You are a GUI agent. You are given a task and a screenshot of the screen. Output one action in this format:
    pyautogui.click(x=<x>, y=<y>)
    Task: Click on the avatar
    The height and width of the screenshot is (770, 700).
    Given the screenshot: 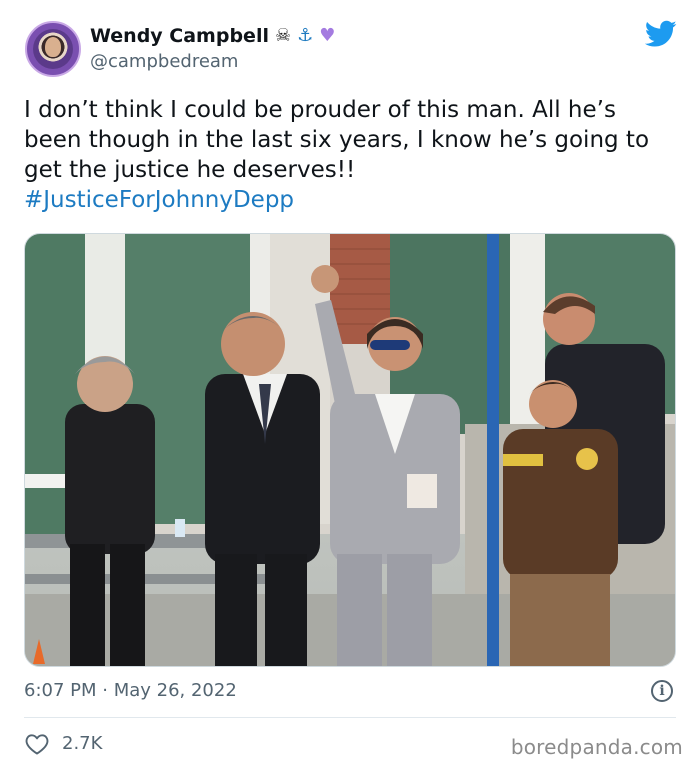 What is the action you would take?
    pyautogui.click(x=53, y=49)
    